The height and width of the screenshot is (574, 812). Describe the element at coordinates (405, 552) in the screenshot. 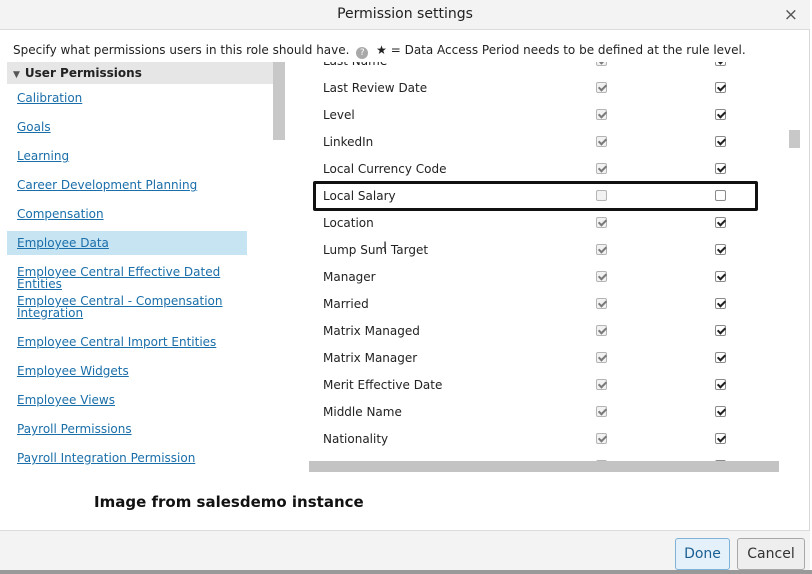

I see `dialog-footer: Done Cancel` at that location.